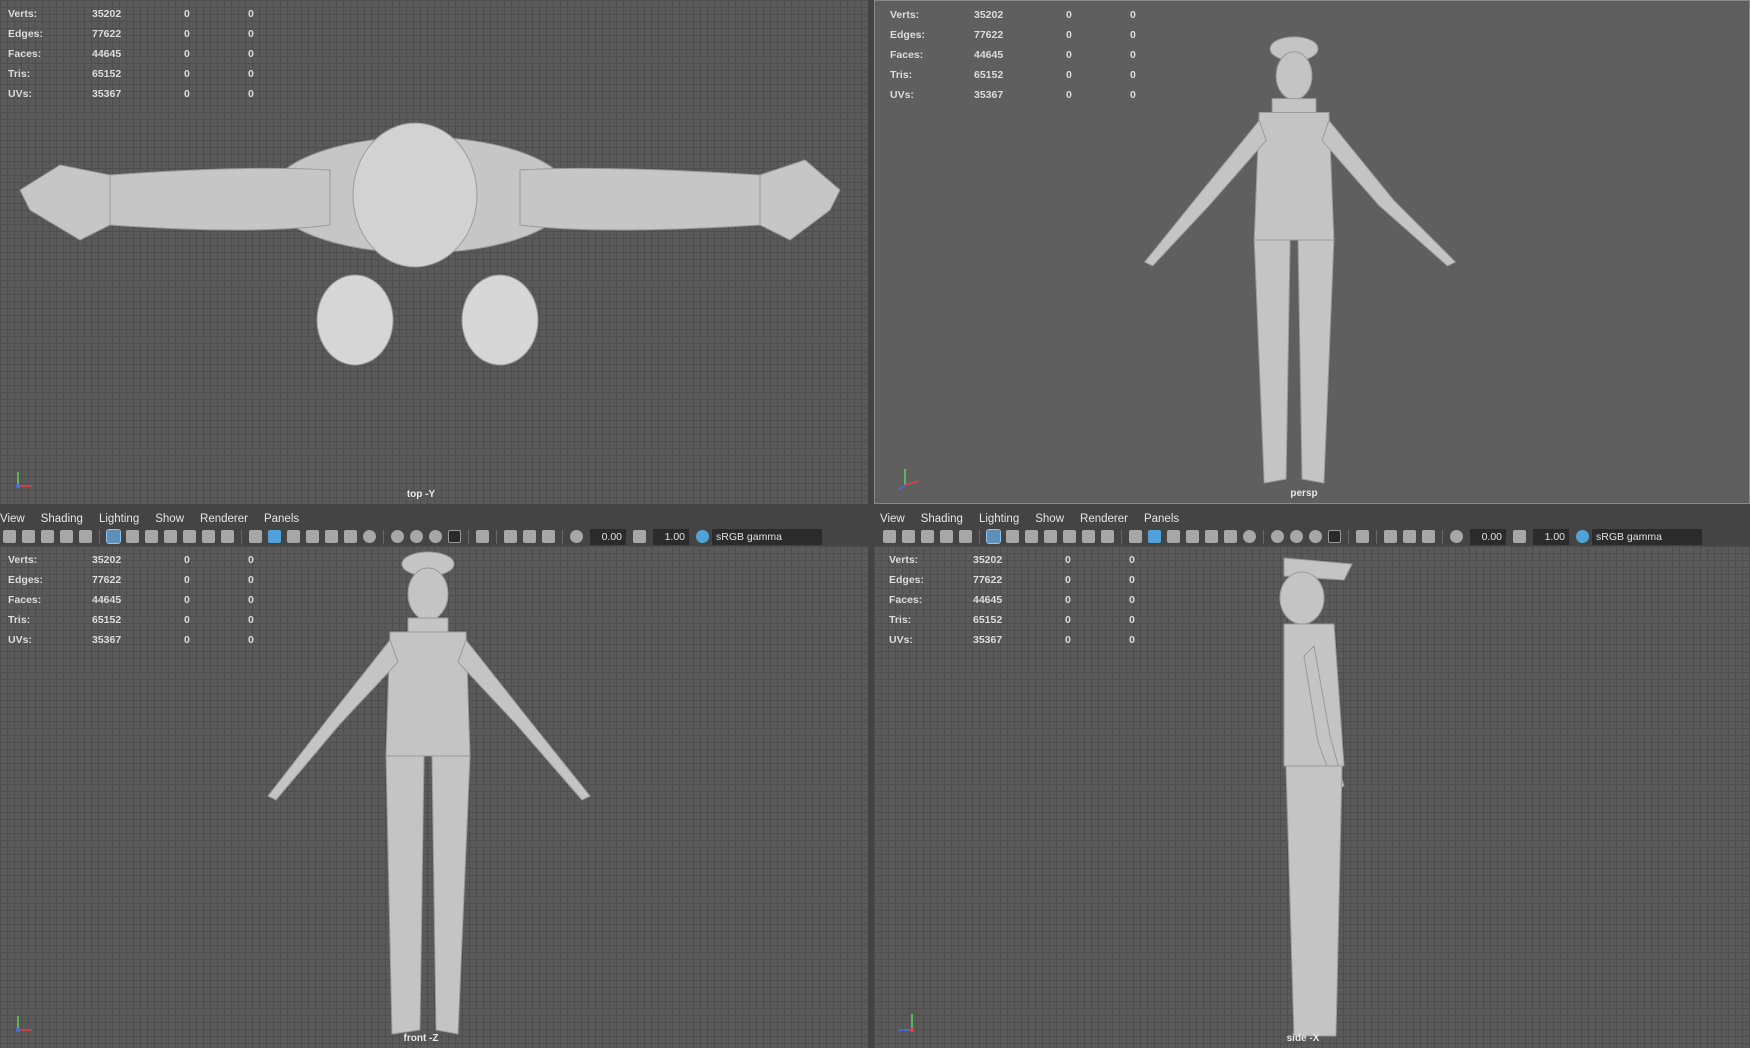  Describe the element at coordinates (1069, 55) in the screenshot. I see `faces-selected: 0` at that location.